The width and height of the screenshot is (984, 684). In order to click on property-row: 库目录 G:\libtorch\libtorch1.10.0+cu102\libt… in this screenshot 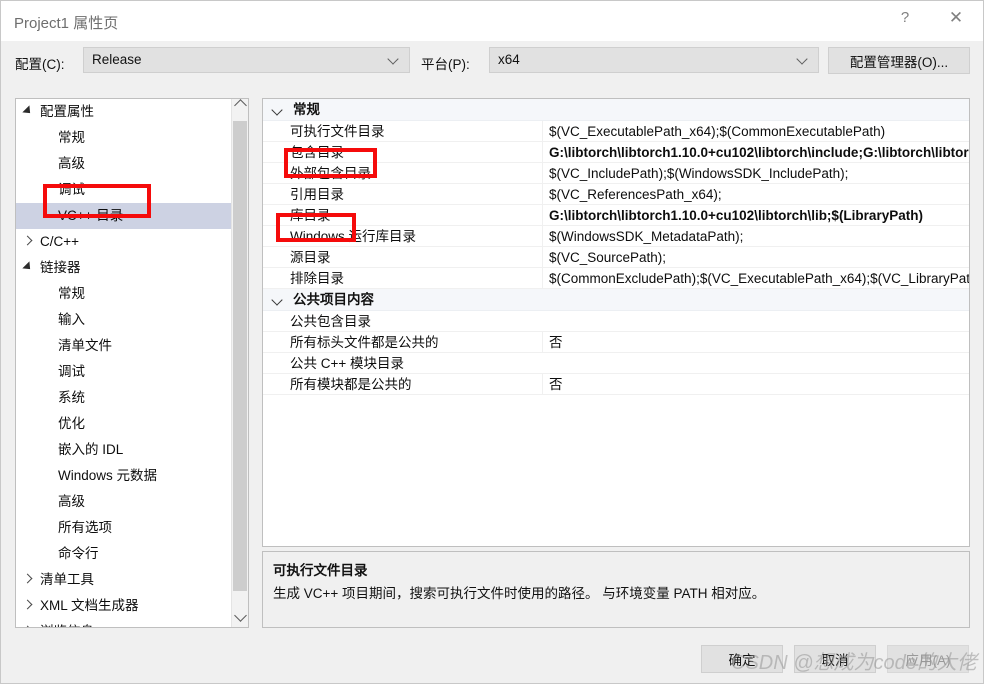, I will do `click(616, 215)`.